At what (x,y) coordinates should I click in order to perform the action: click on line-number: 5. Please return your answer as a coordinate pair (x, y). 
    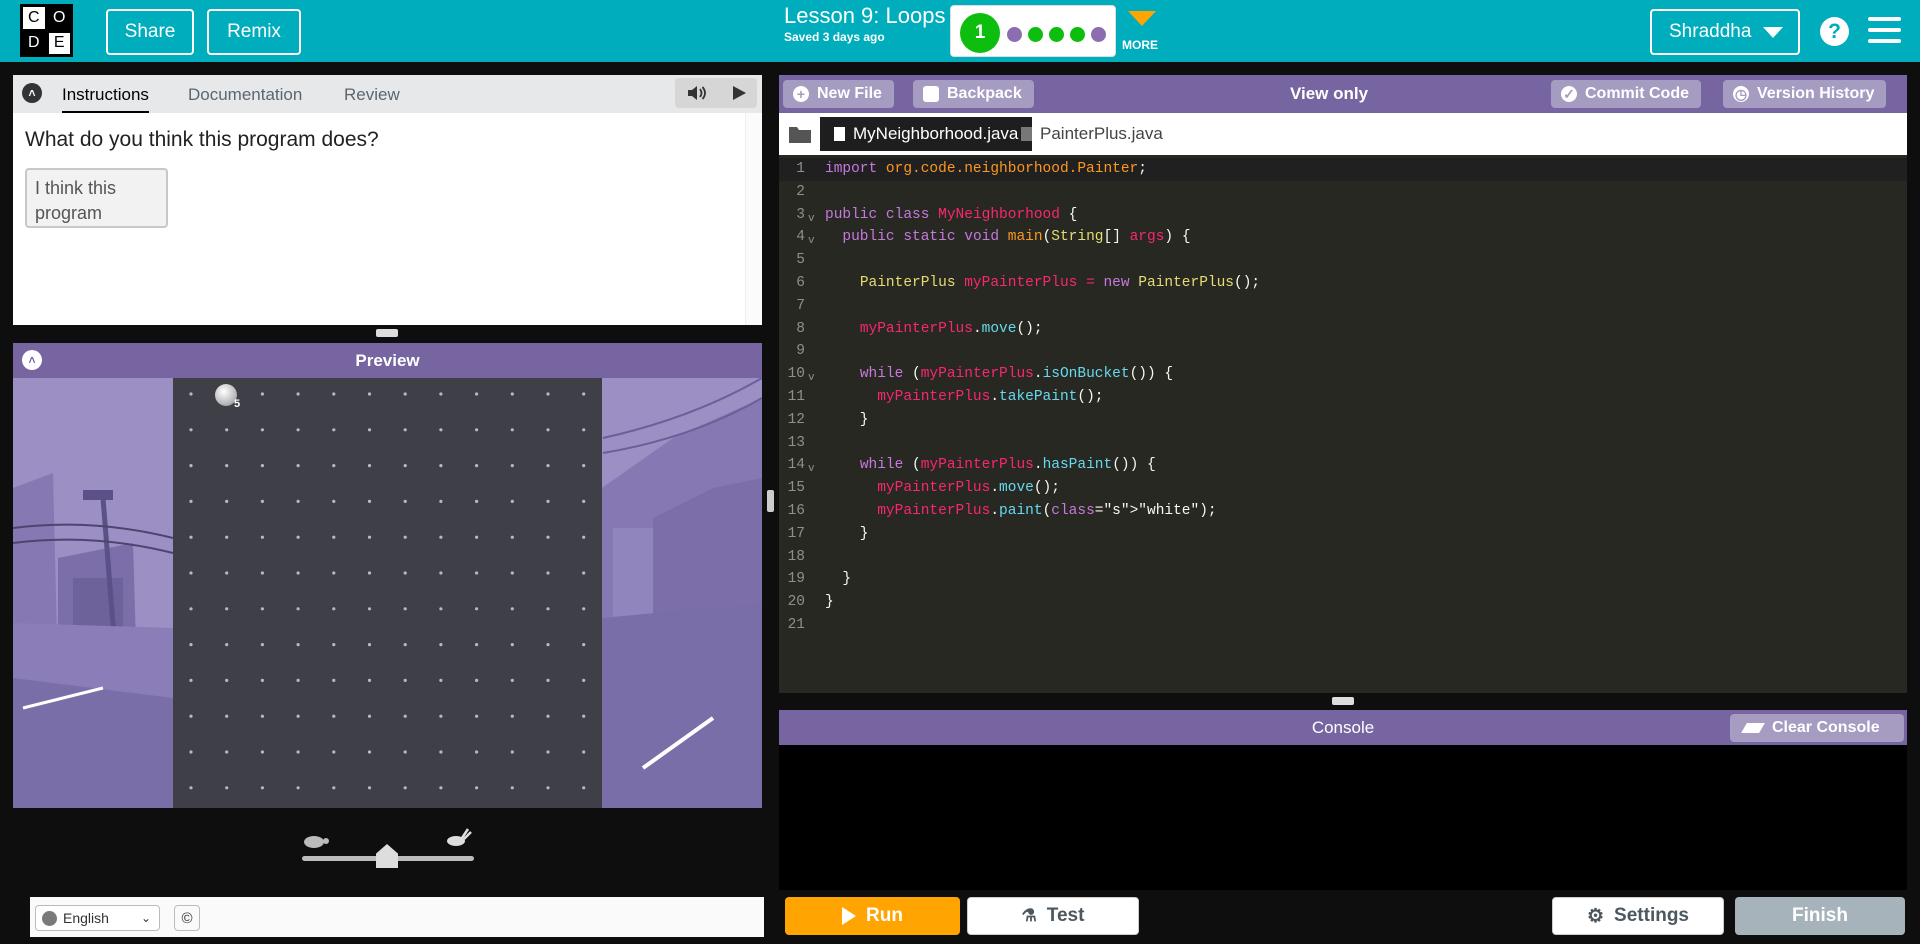
    Looking at the image, I should click on (800, 260).